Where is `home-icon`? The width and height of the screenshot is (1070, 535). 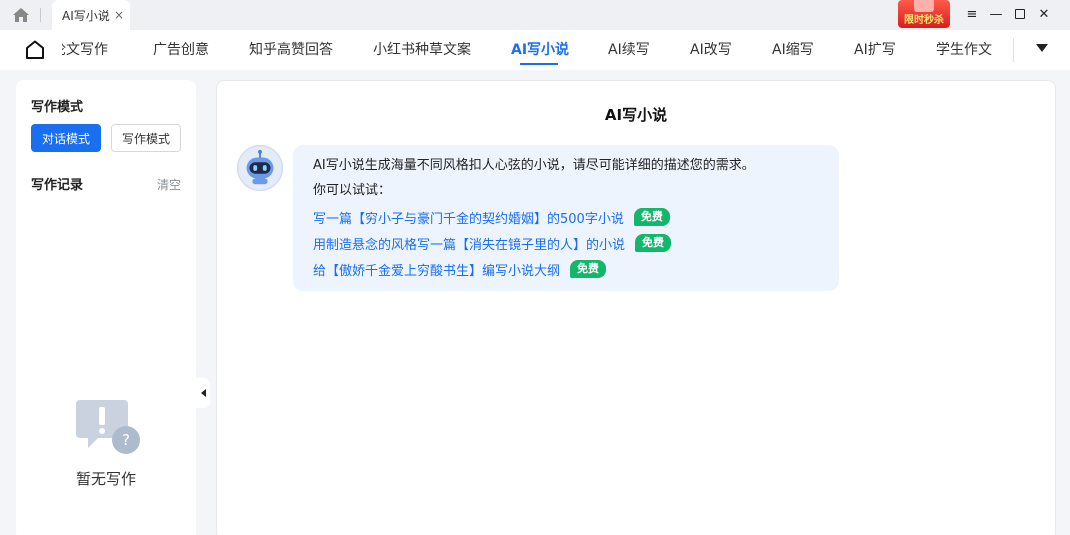
home-icon is located at coordinates (21, 15).